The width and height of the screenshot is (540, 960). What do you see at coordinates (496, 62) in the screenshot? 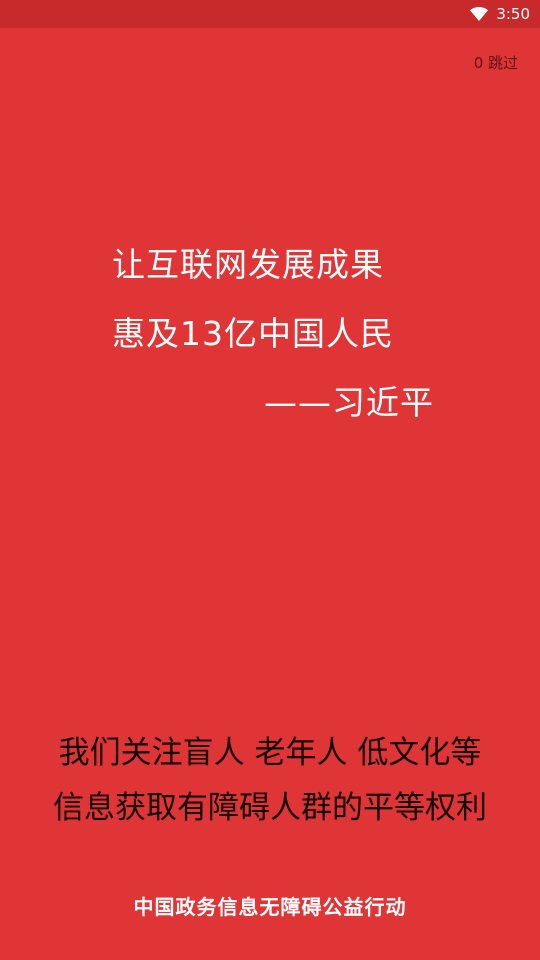
I see `skip-button: 0 跳过` at bounding box center [496, 62].